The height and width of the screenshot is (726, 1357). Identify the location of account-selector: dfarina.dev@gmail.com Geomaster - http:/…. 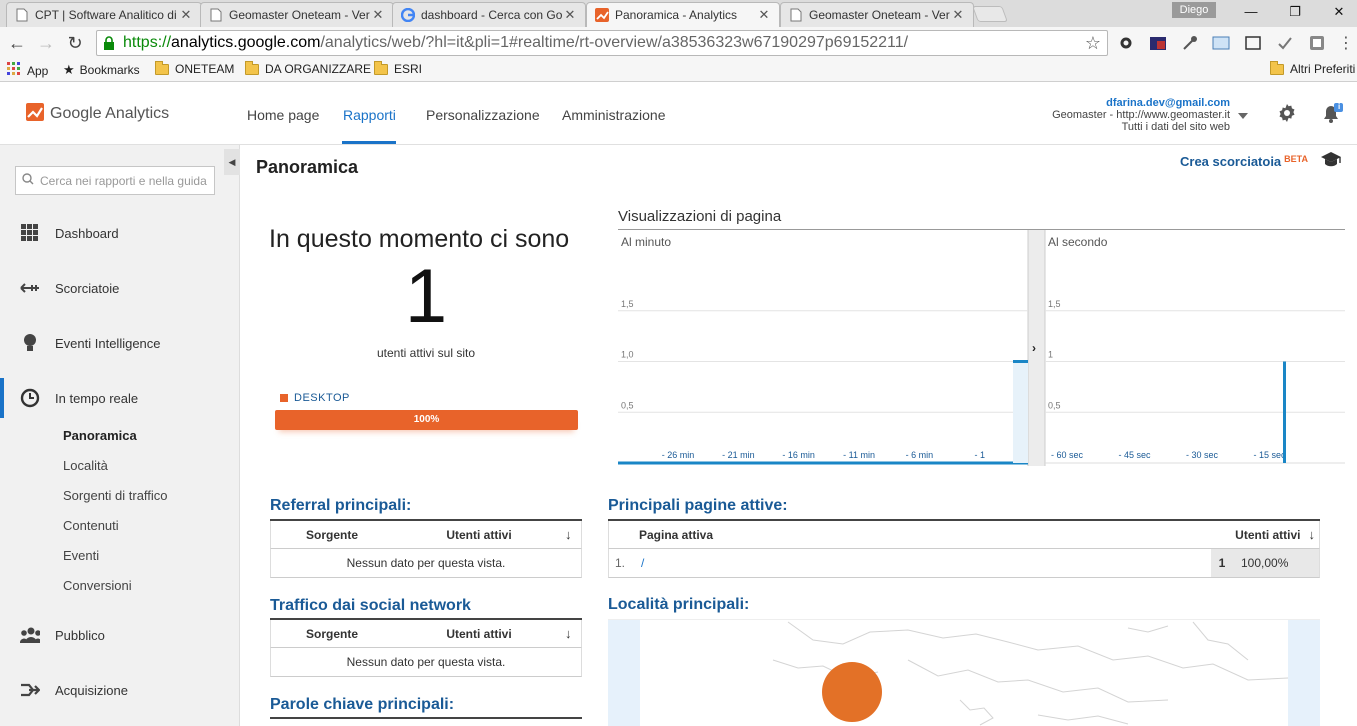
(1141, 115).